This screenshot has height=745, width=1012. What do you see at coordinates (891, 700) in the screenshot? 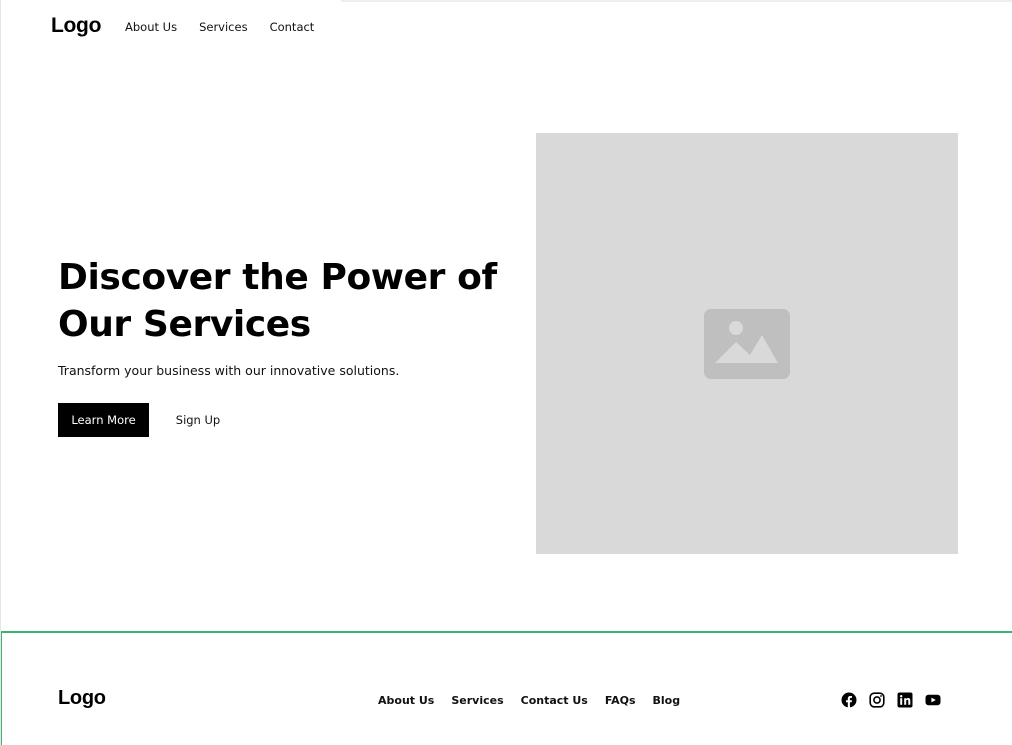
I see `social-links` at bounding box center [891, 700].